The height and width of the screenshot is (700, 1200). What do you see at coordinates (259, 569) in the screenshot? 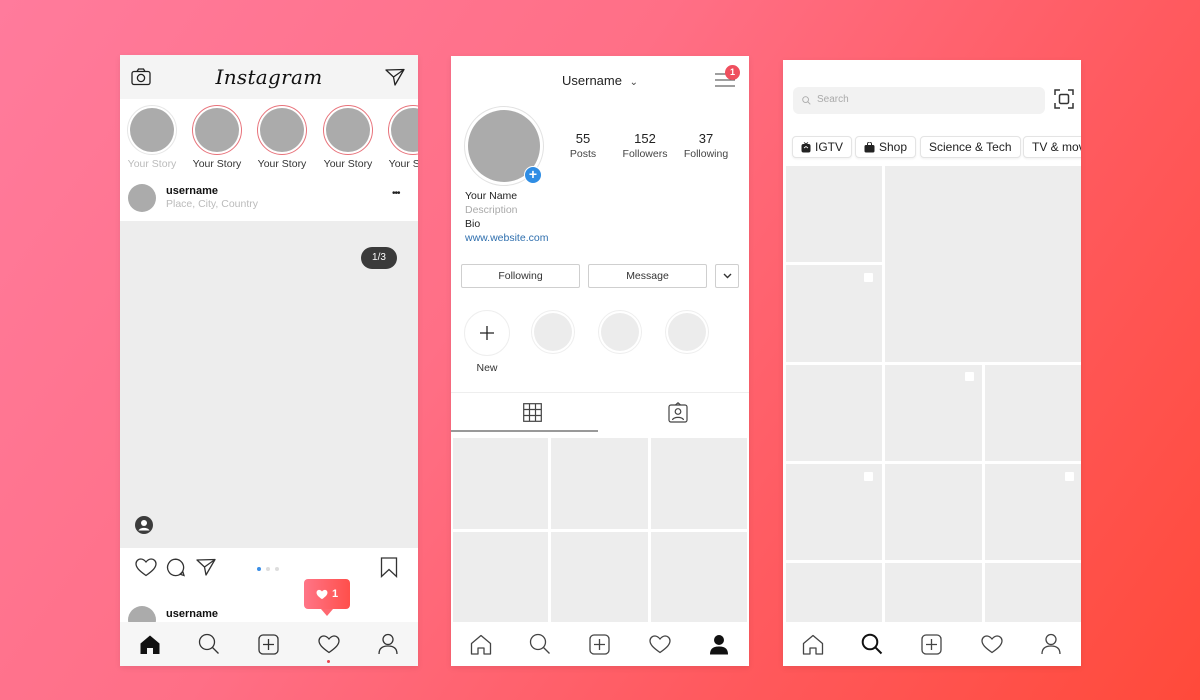
I see `carousel-dot-active` at bounding box center [259, 569].